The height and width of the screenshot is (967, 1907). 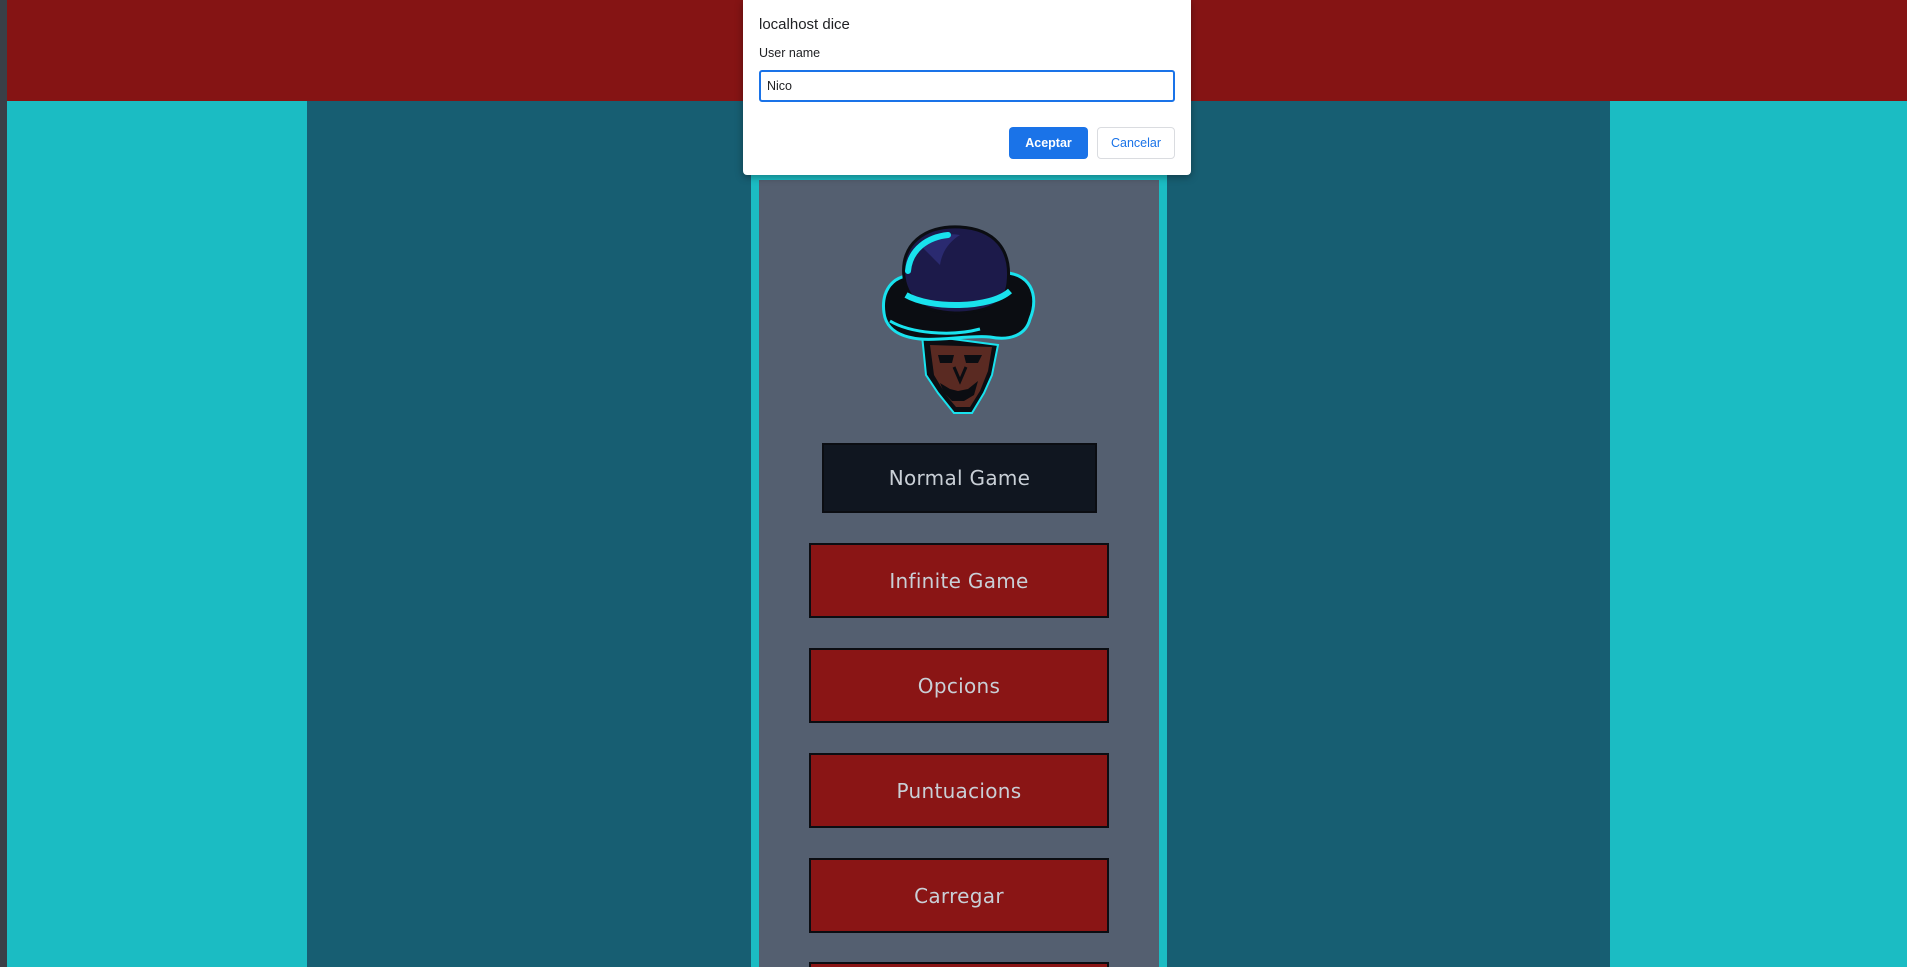 What do you see at coordinates (3, 483) in the screenshot?
I see `left-edge-strip` at bounding box center [3, 483].